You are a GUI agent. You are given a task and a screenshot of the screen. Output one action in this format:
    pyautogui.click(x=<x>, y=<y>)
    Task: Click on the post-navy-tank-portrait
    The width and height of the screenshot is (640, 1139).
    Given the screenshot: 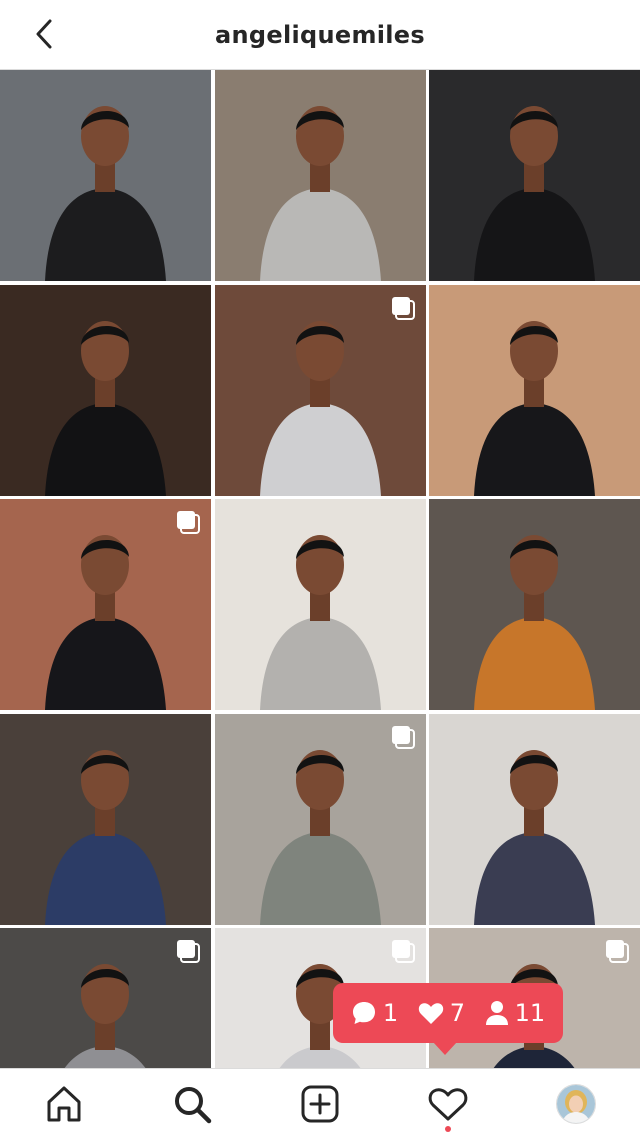 What is the action you would take?
    pyautogui.click(x=105, y=819)
    